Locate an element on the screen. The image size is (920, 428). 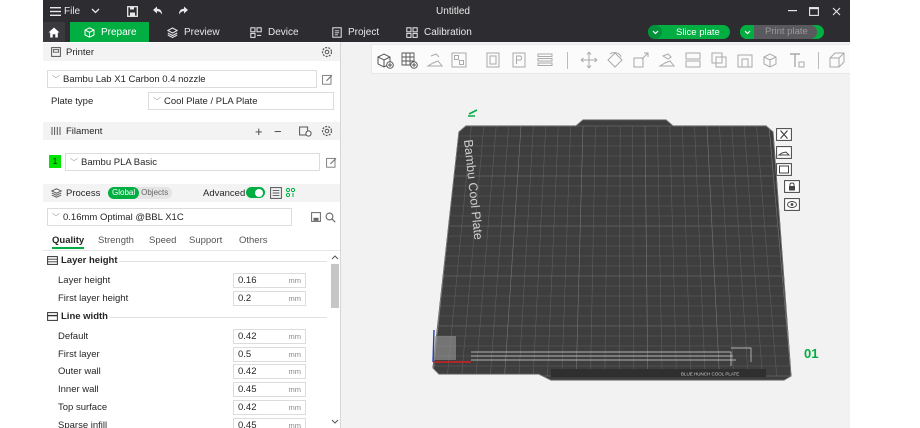
close-window-icon is located at coordinates (836, 11).